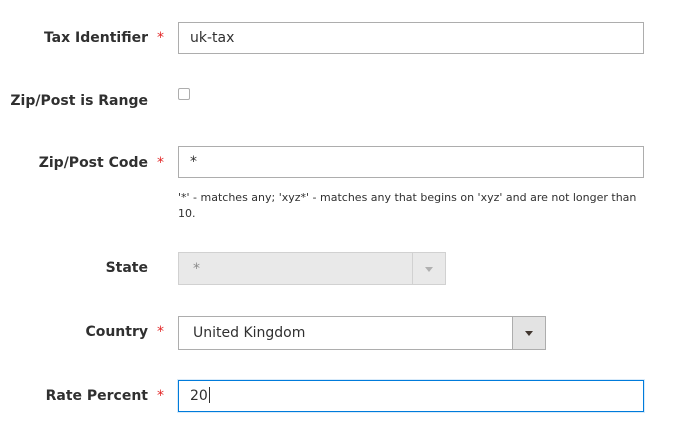 The height and width of the screenshot is (440, 687). What do you see at coordinates (93, 163) in the screenshot?
I see `zip-code-label: Zip/Post Code` at bounding box center [93, 163].